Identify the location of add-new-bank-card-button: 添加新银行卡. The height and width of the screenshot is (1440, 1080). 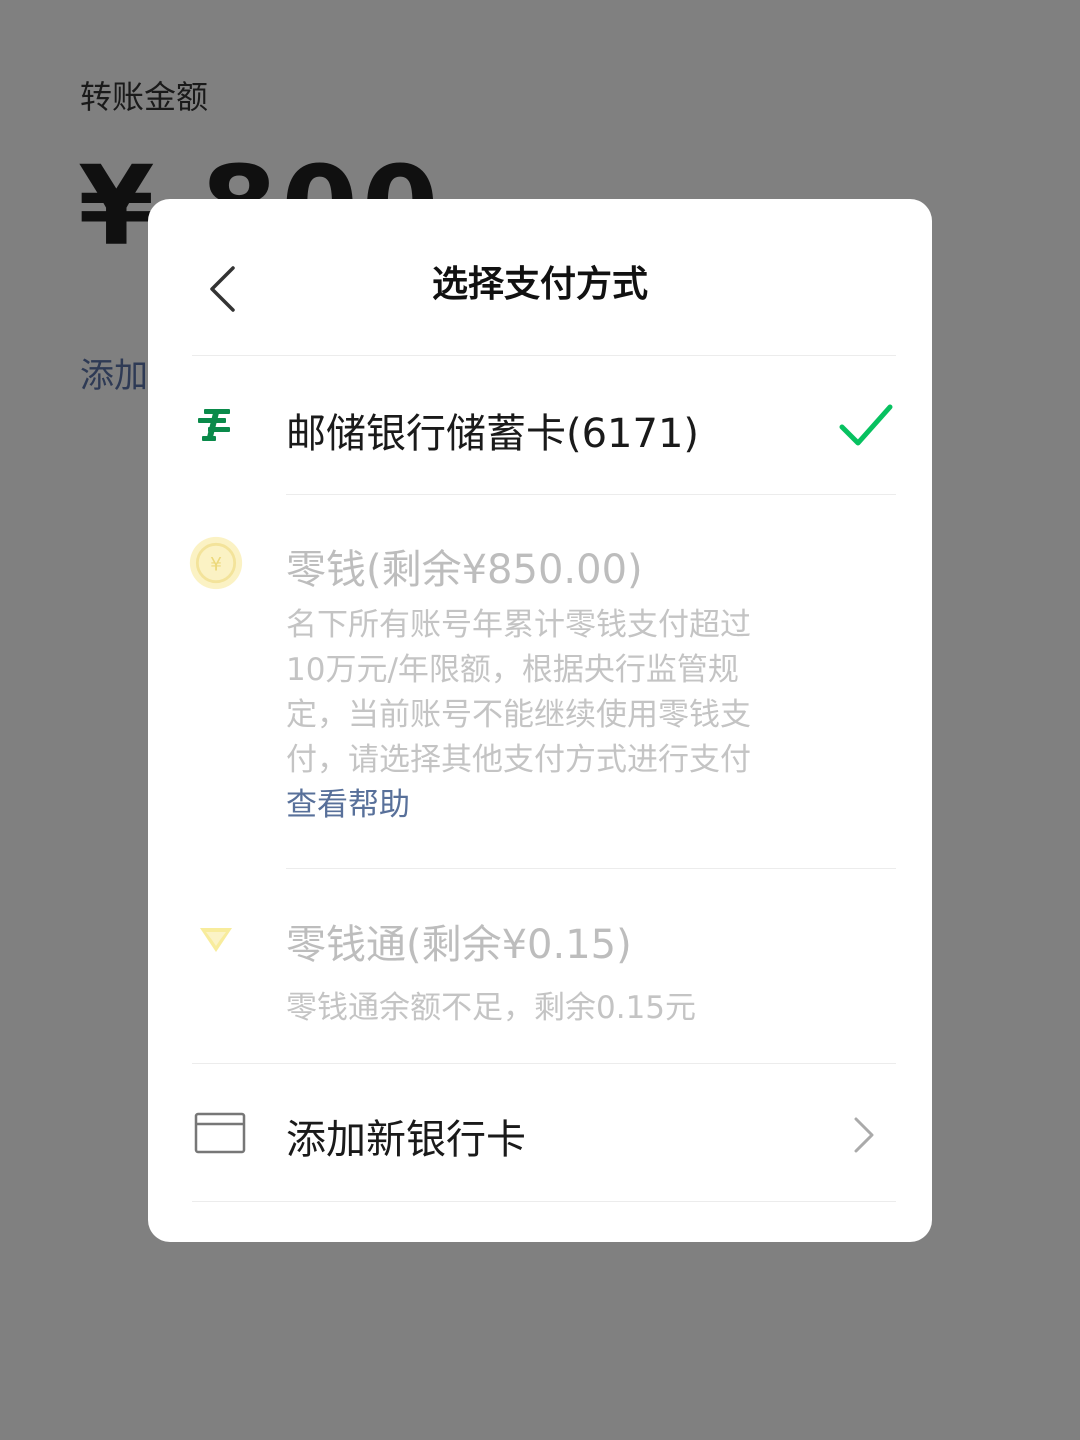
(540, 1134).